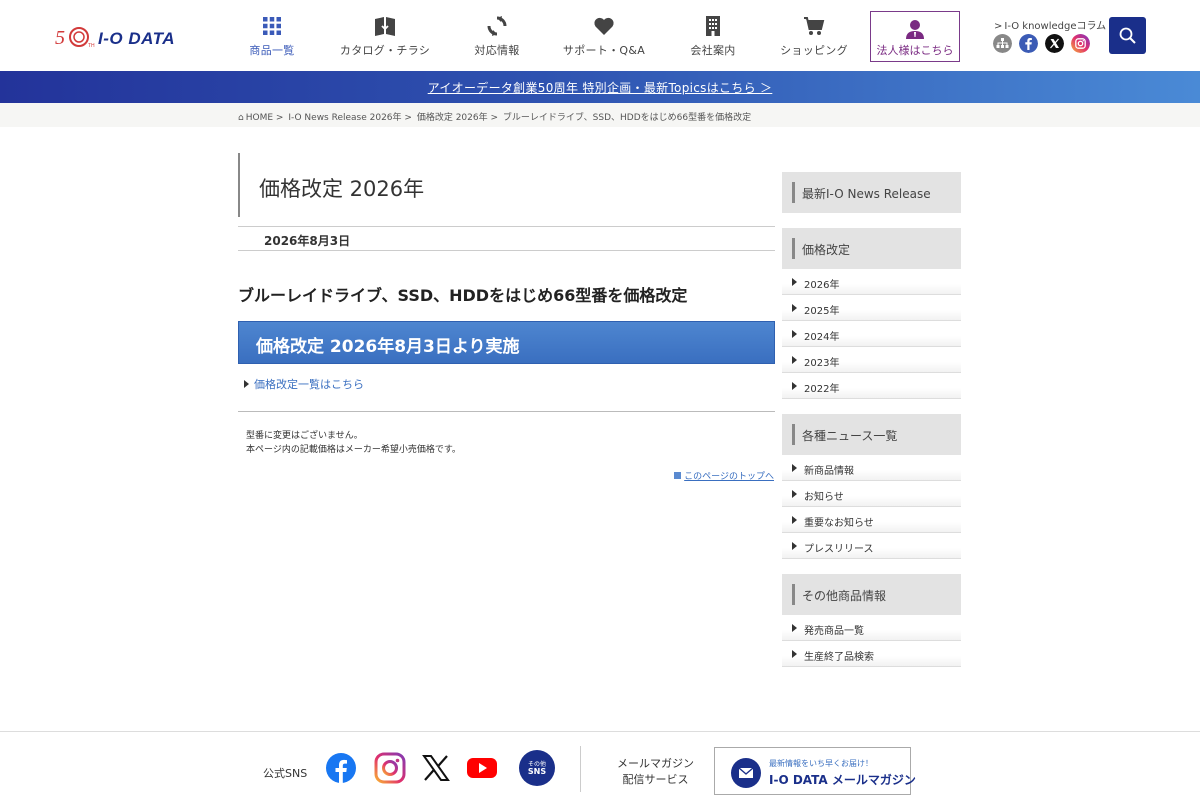  Describe the element at coordinates (871, 334) in the screenshot. I see `sidebar-item-2024: 2024年` at that location.